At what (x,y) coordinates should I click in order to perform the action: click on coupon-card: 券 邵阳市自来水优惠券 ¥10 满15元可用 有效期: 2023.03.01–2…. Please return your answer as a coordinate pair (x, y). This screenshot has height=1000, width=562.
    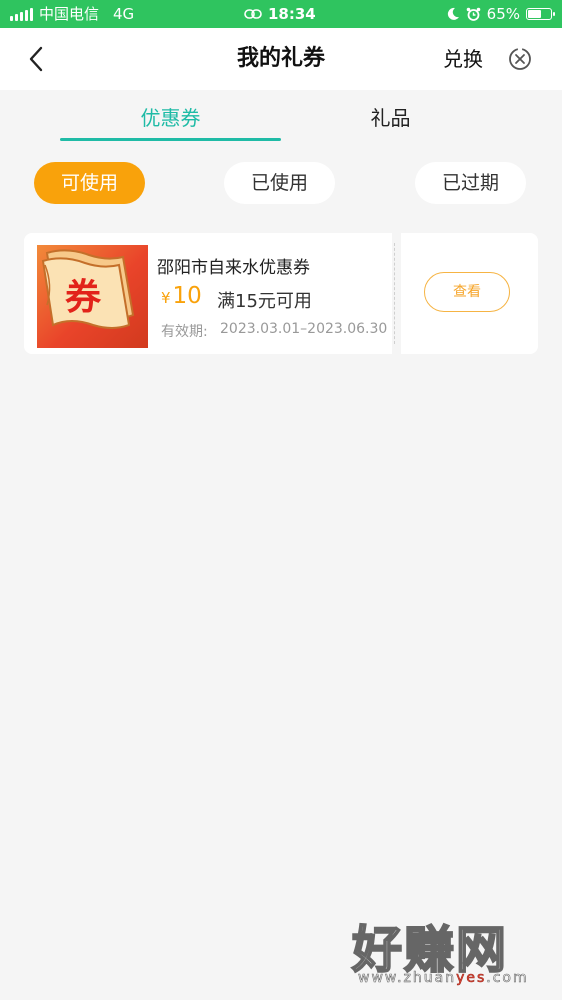
    Looking at the image, I should click on (281, 293).